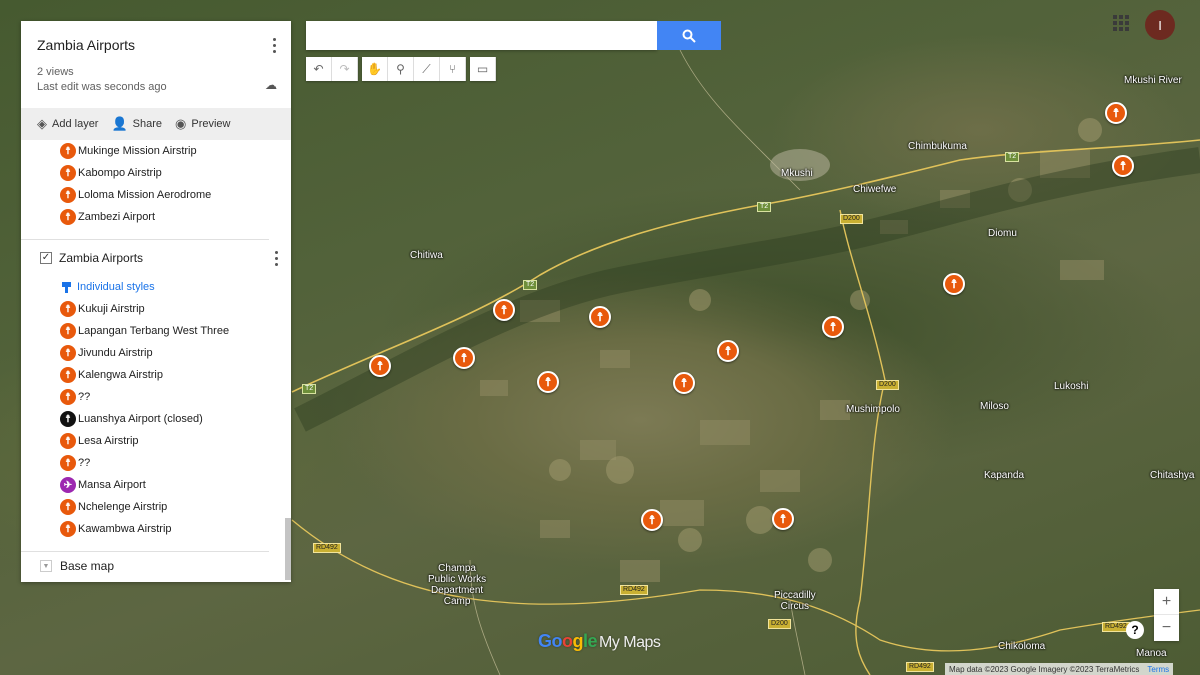 The height and width of the screenshot is (675, 1200). What do you see at coordinates (120, 375) in the screenshot?
I see `item-label: Kalengwa Airstrip` at bounding box center [120, 375].